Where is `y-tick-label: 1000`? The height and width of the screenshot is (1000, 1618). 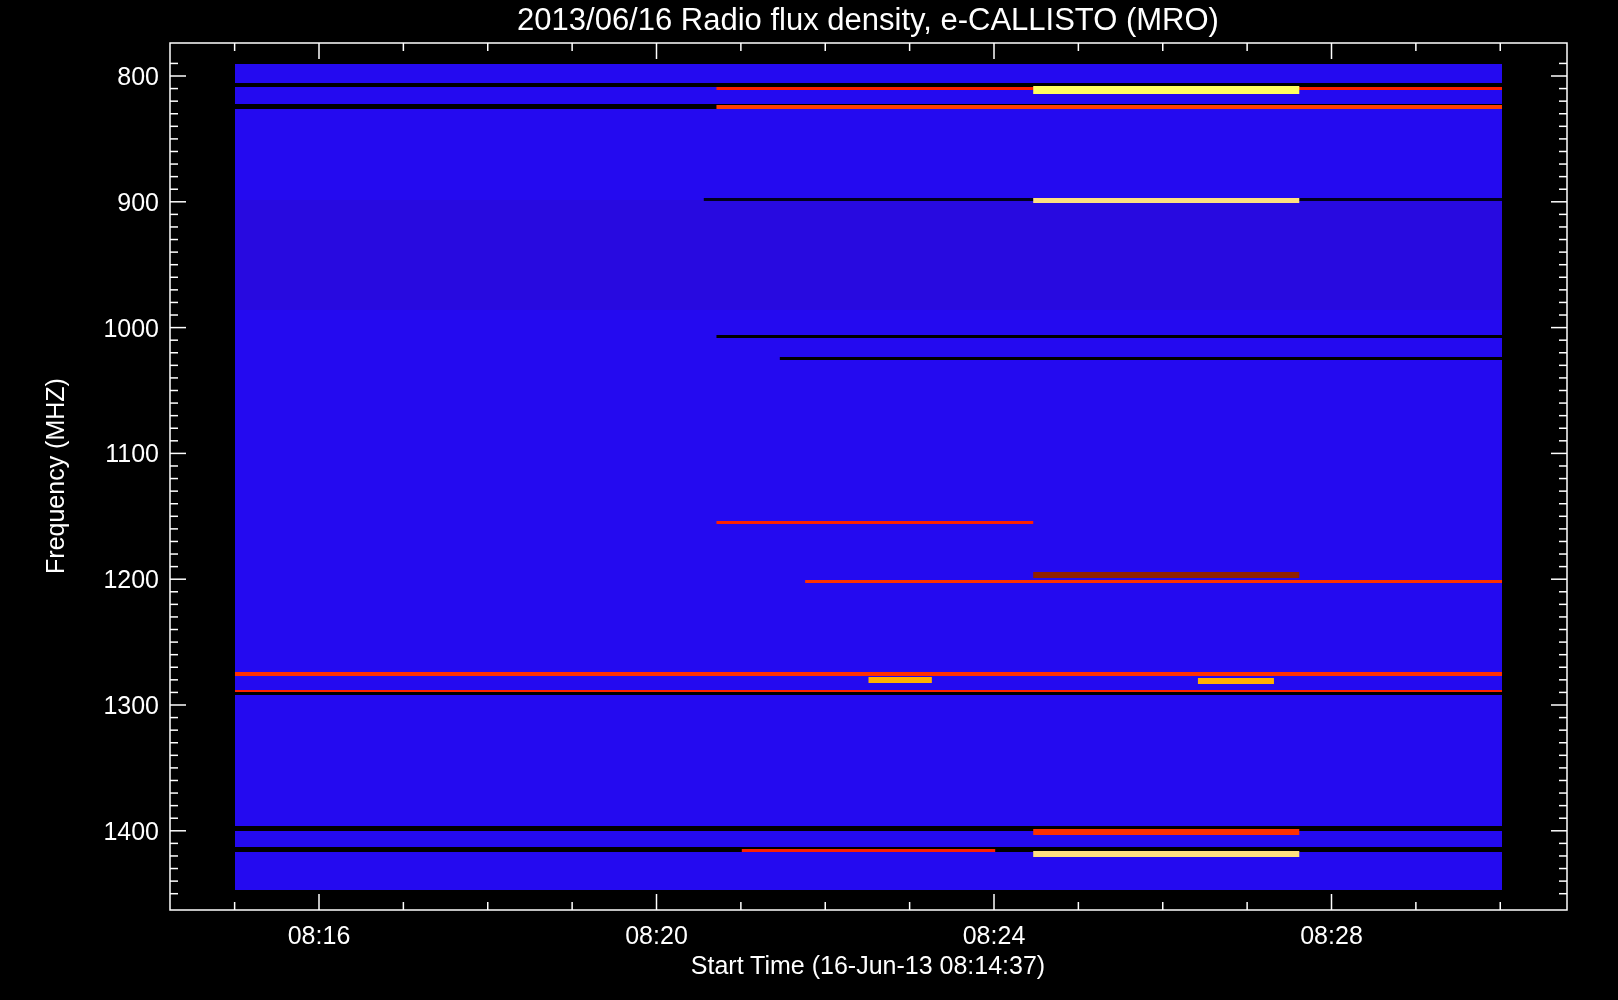 y-tick-label: 1000 is located at coordinates (131, 327).